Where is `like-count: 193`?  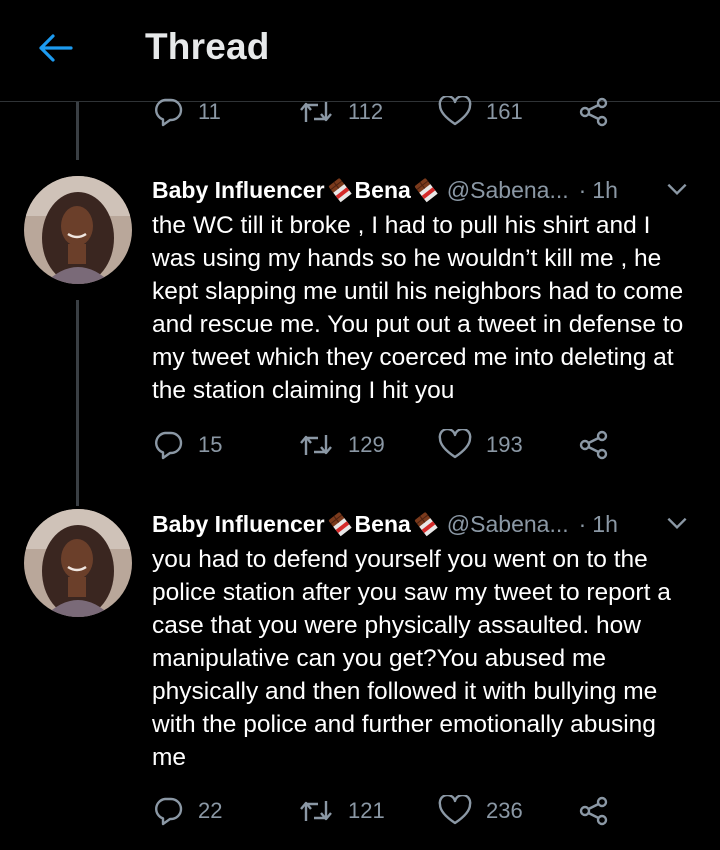 like-count: 193 is located at coordinates (504, 444).